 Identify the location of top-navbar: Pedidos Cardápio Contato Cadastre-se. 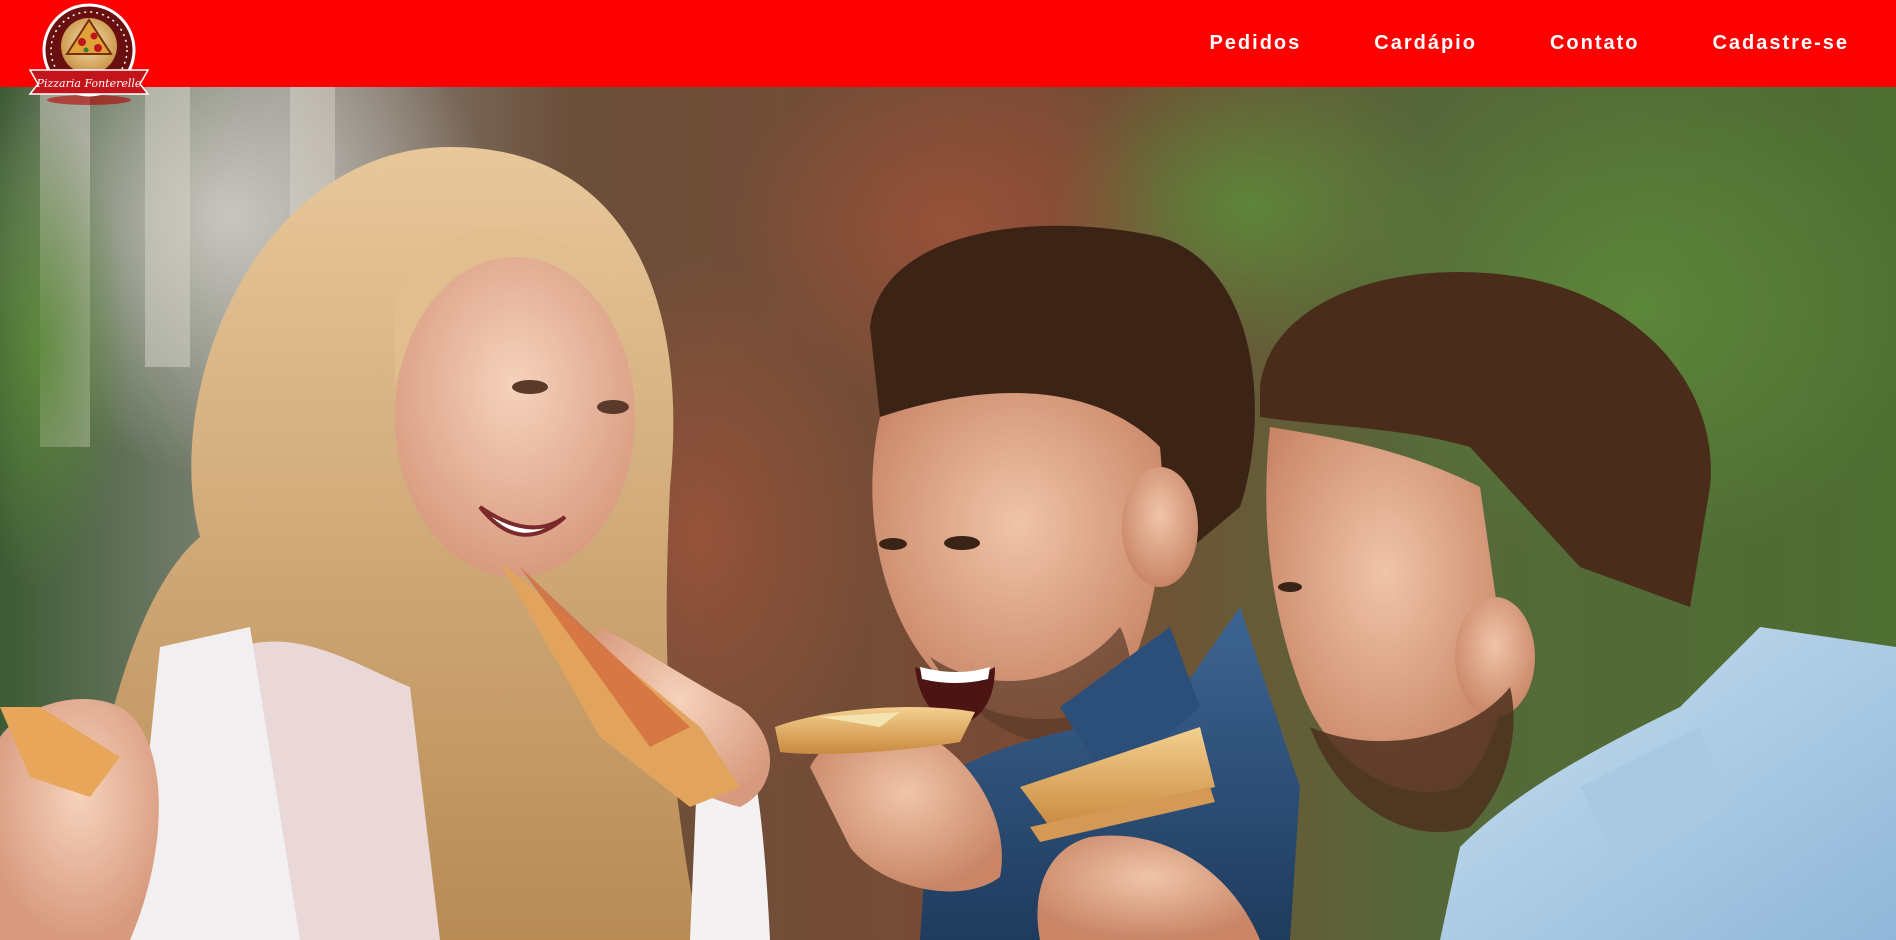
(948, 43).